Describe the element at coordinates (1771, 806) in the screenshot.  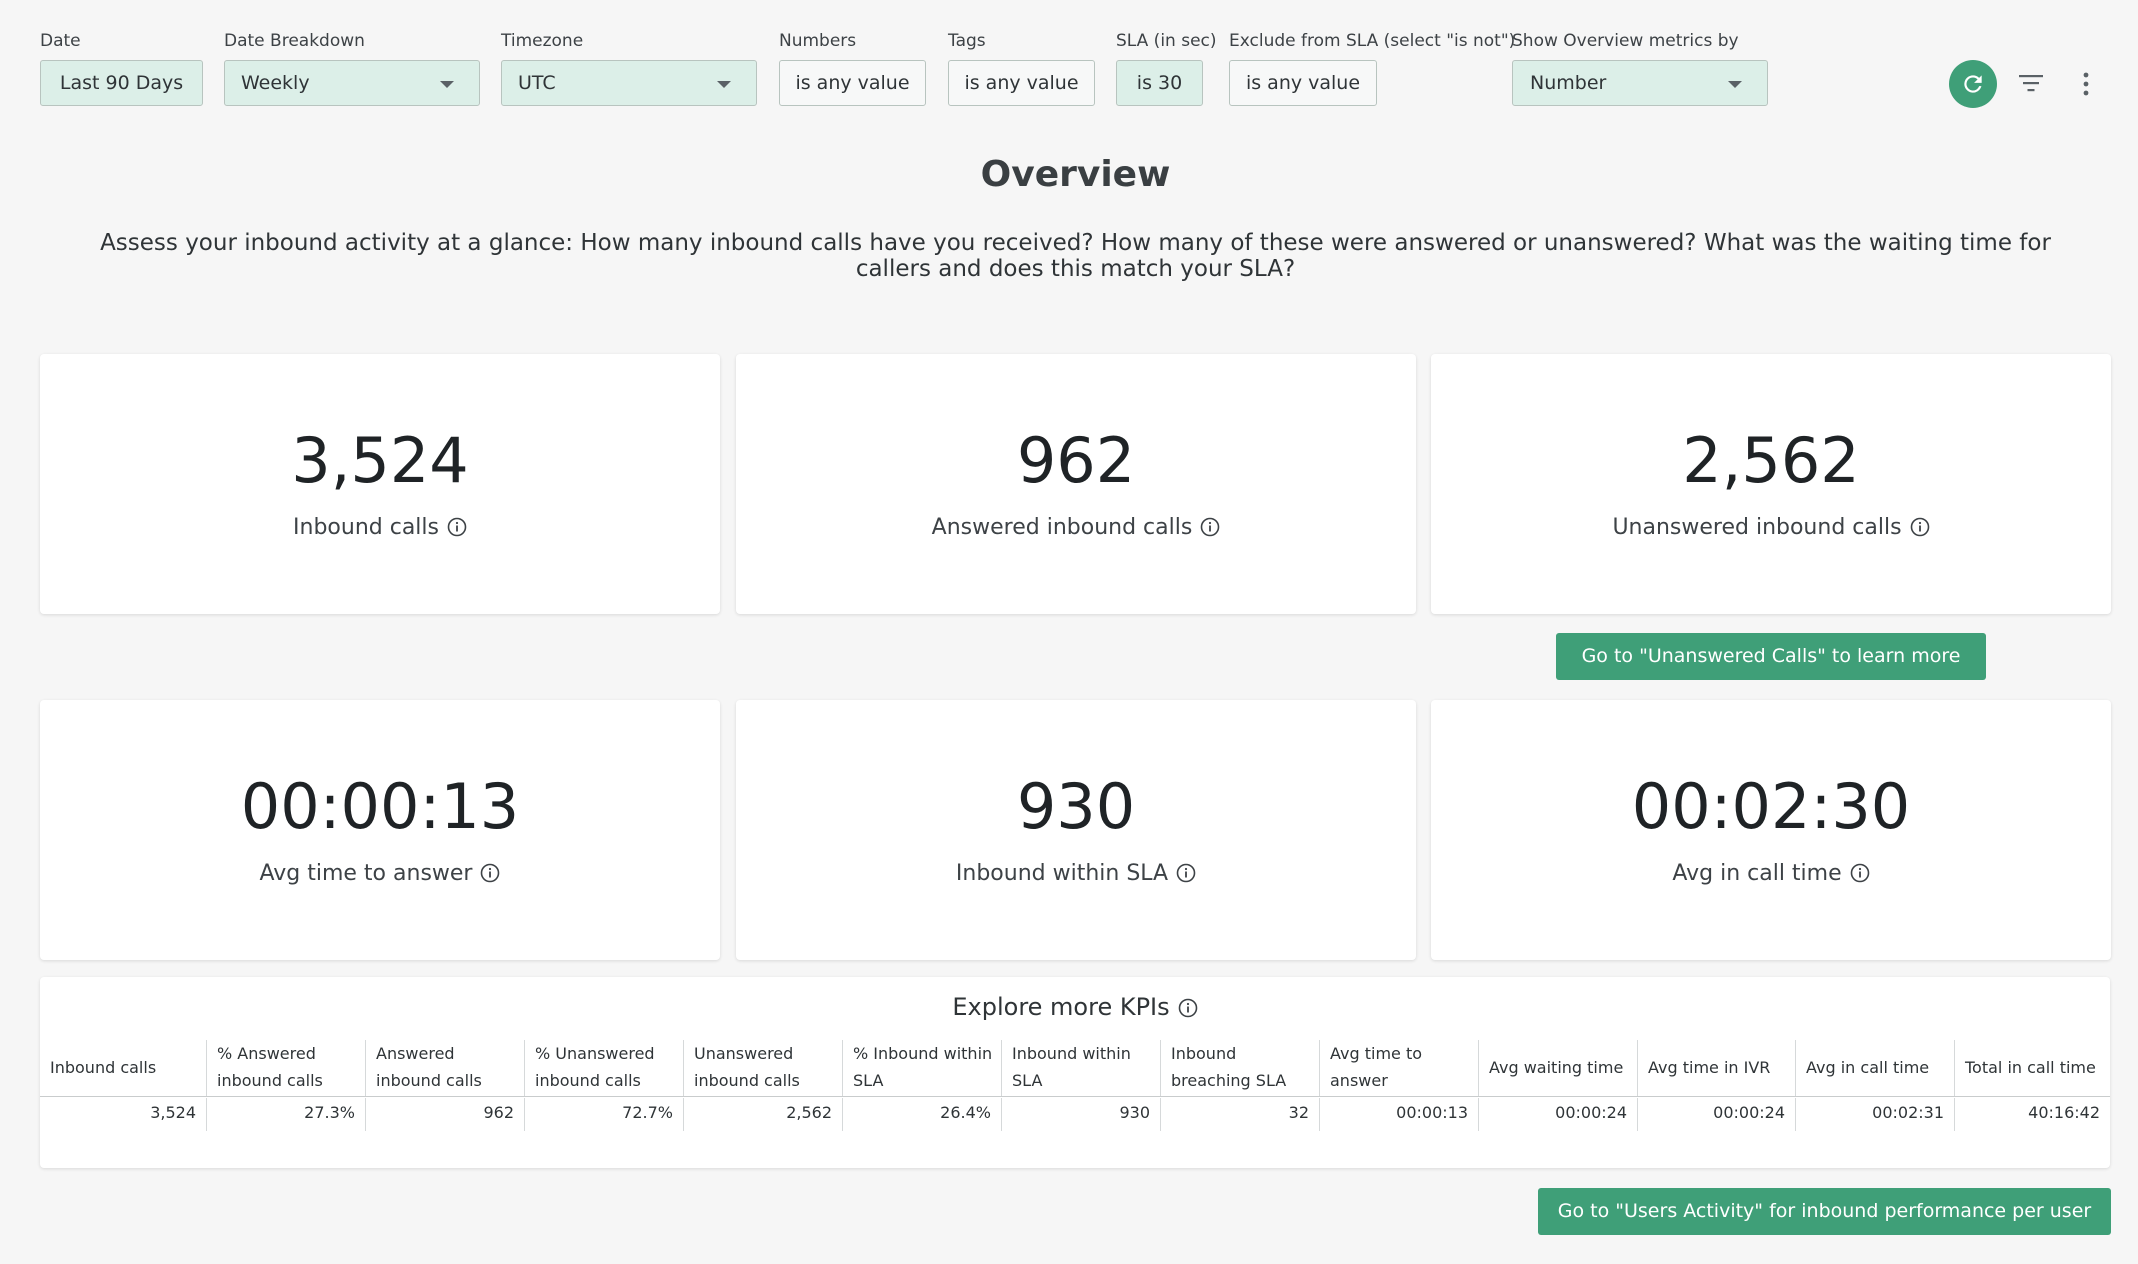
I see `metric-value: 00:02:30` at that location.